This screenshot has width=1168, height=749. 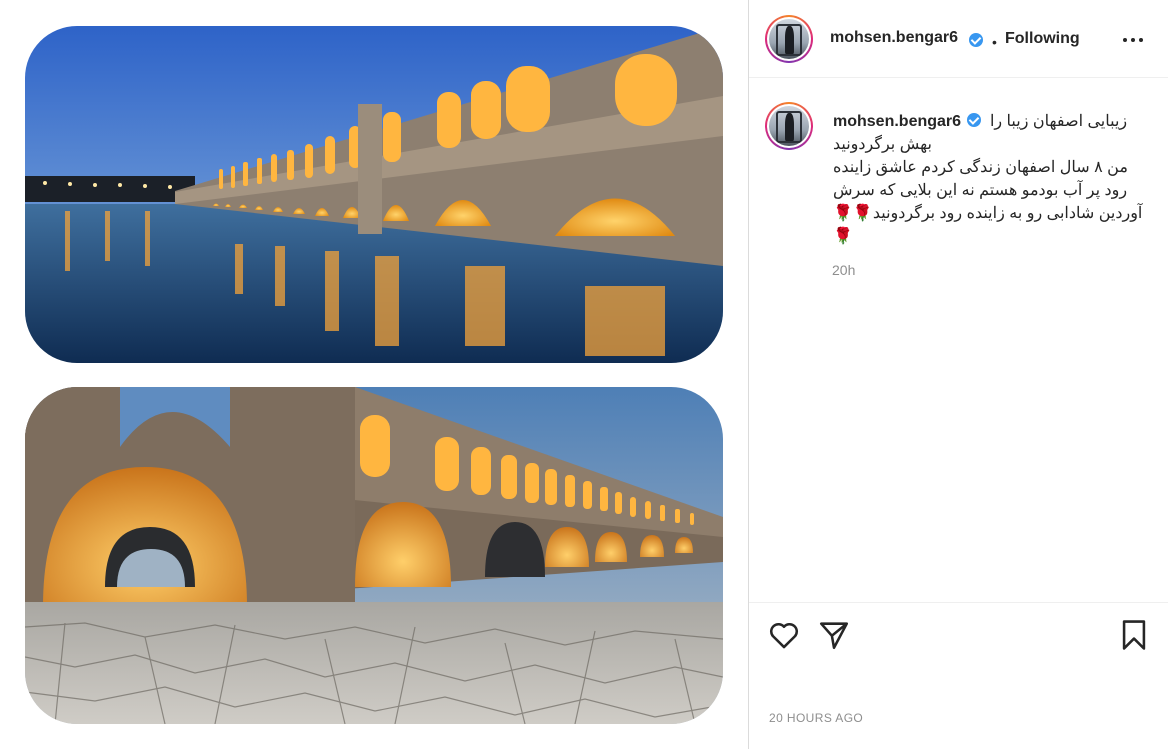 What do you see at coordinates (1042, 39) in the screenshot?
I see `following-button: Following` at bounding box center [1042, 39].